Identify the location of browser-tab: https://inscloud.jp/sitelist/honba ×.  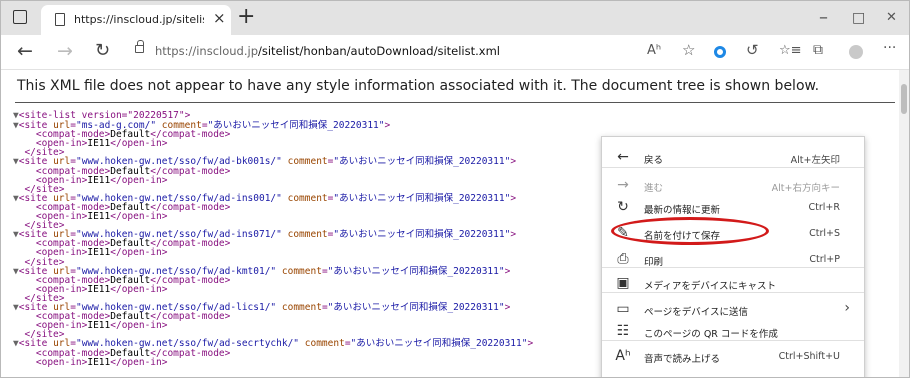
(136, 20).